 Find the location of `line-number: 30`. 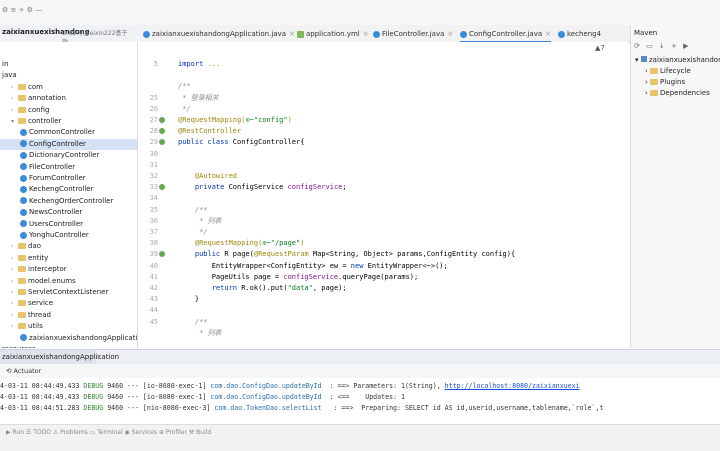

line-number: 30 is located at coordinates (153, 153).